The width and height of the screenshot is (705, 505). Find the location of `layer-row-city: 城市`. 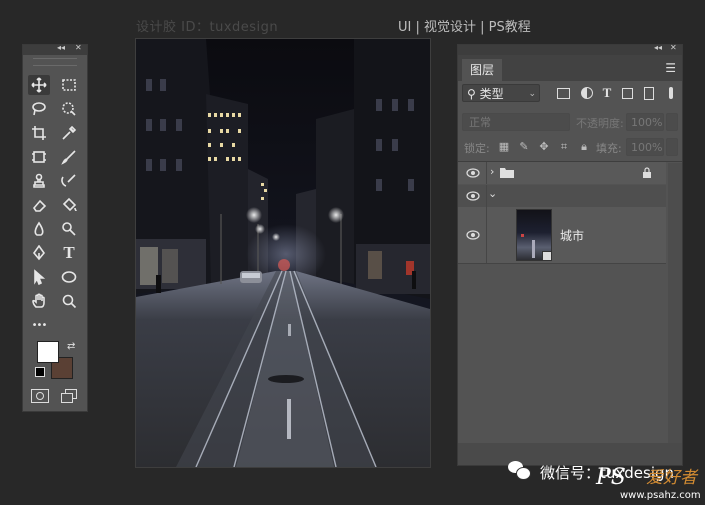

layer-row-city: 城市 is located at coordinates (562, 235).